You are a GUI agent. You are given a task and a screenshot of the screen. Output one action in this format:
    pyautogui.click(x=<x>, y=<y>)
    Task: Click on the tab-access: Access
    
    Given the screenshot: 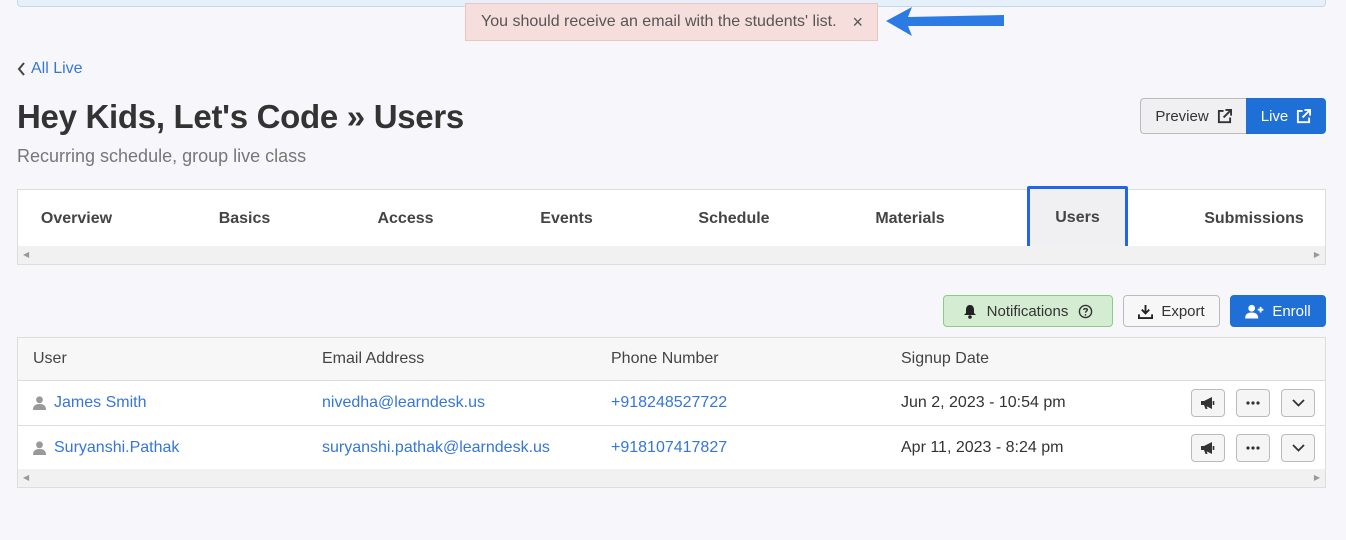 What is the action you would take?
    pyautogui.click(x=405, y=218)
    